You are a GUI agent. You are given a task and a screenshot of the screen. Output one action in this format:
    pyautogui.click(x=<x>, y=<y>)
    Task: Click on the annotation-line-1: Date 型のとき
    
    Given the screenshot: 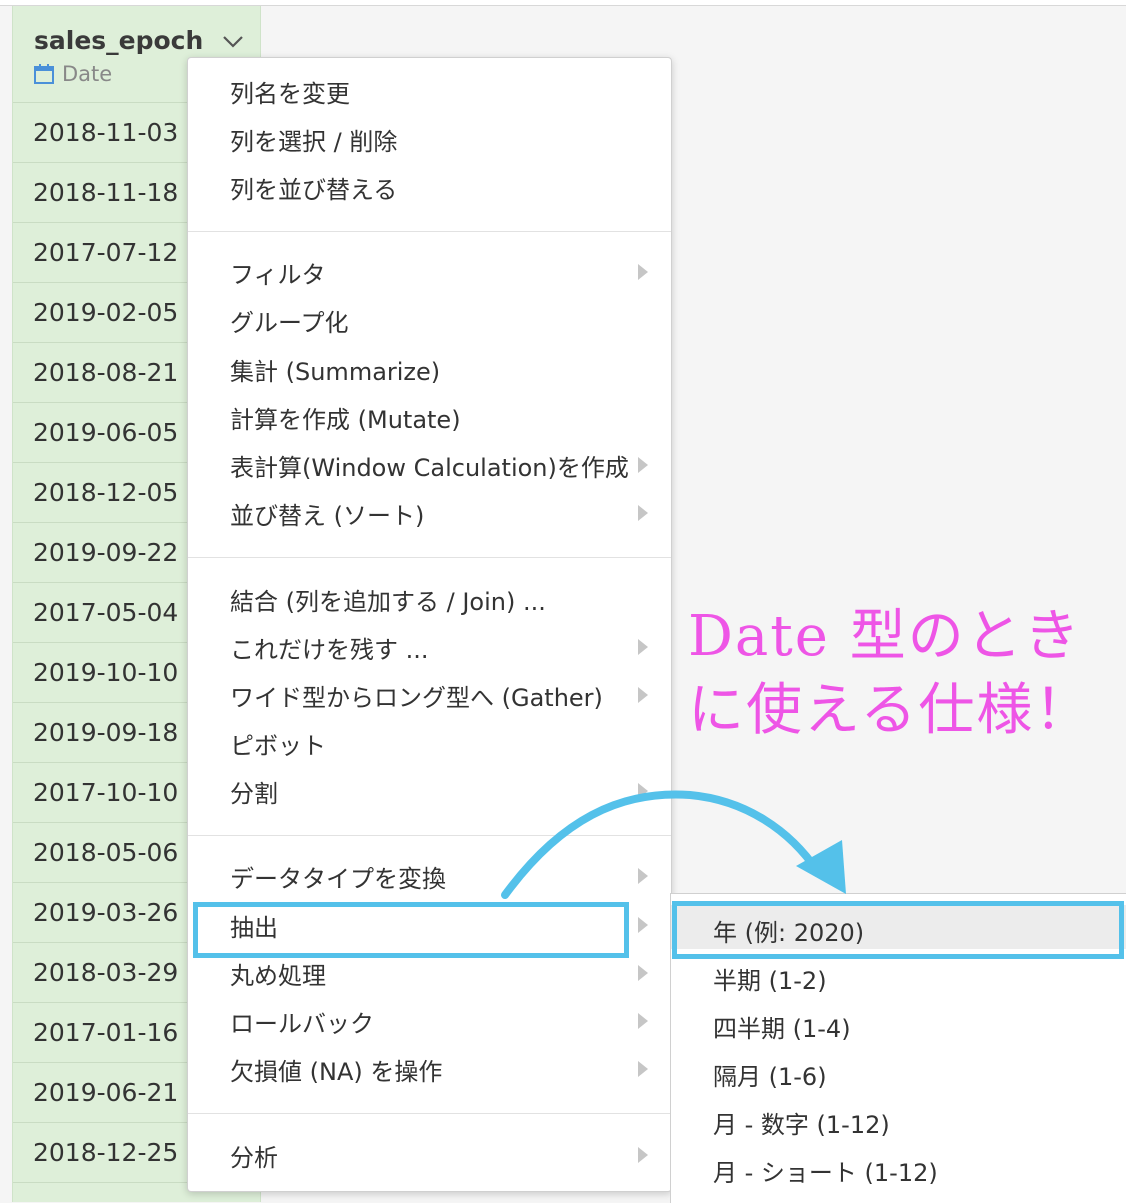 What is the action you would take?
    pyautogui.click(x=885, y=636)
    